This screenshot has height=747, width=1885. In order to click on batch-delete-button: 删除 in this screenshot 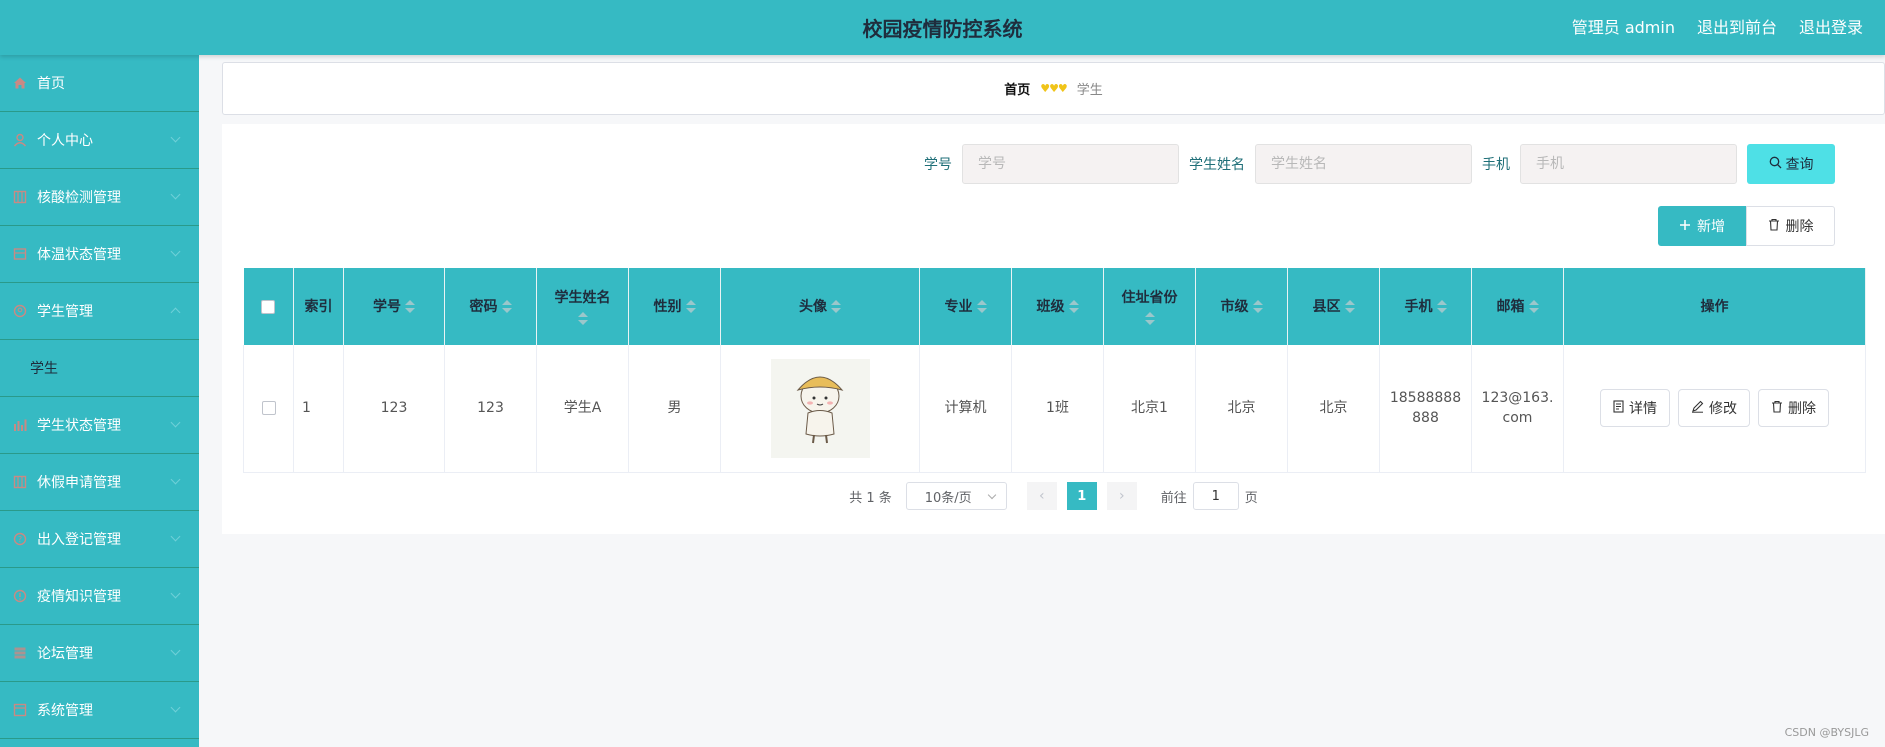, I will do `click(1790, 226)`.